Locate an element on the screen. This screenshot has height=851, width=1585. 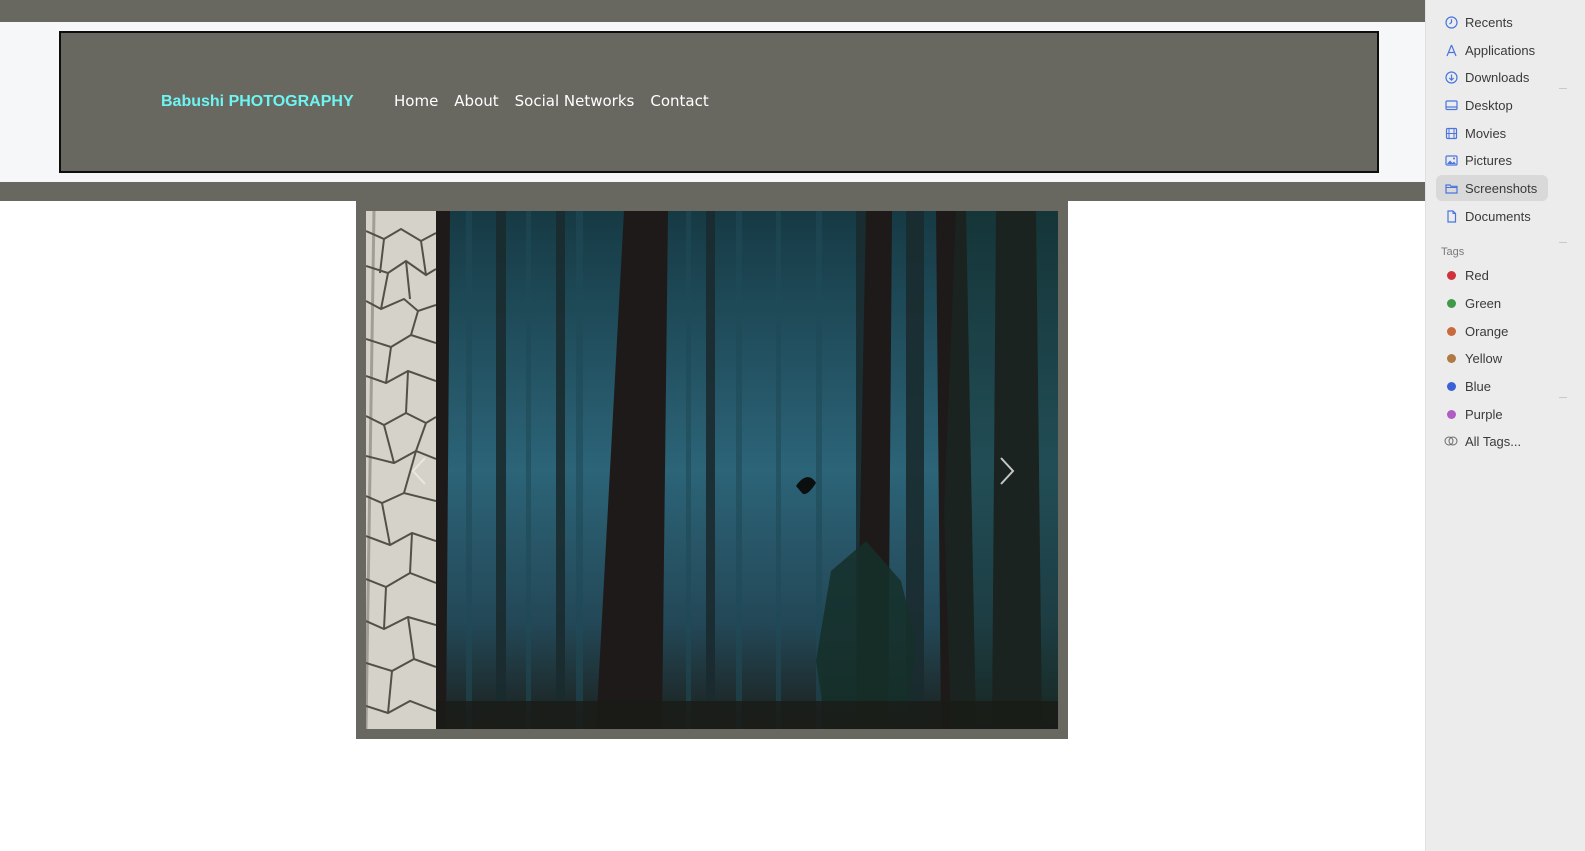
applications-icon is located at coordinates (1451, 50).